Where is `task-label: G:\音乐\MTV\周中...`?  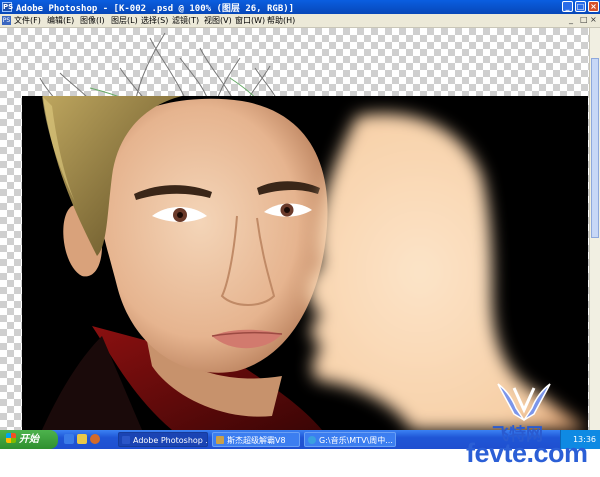
task-label: G:\音乐\MTV\周中... is located at coordinates (356, 440).